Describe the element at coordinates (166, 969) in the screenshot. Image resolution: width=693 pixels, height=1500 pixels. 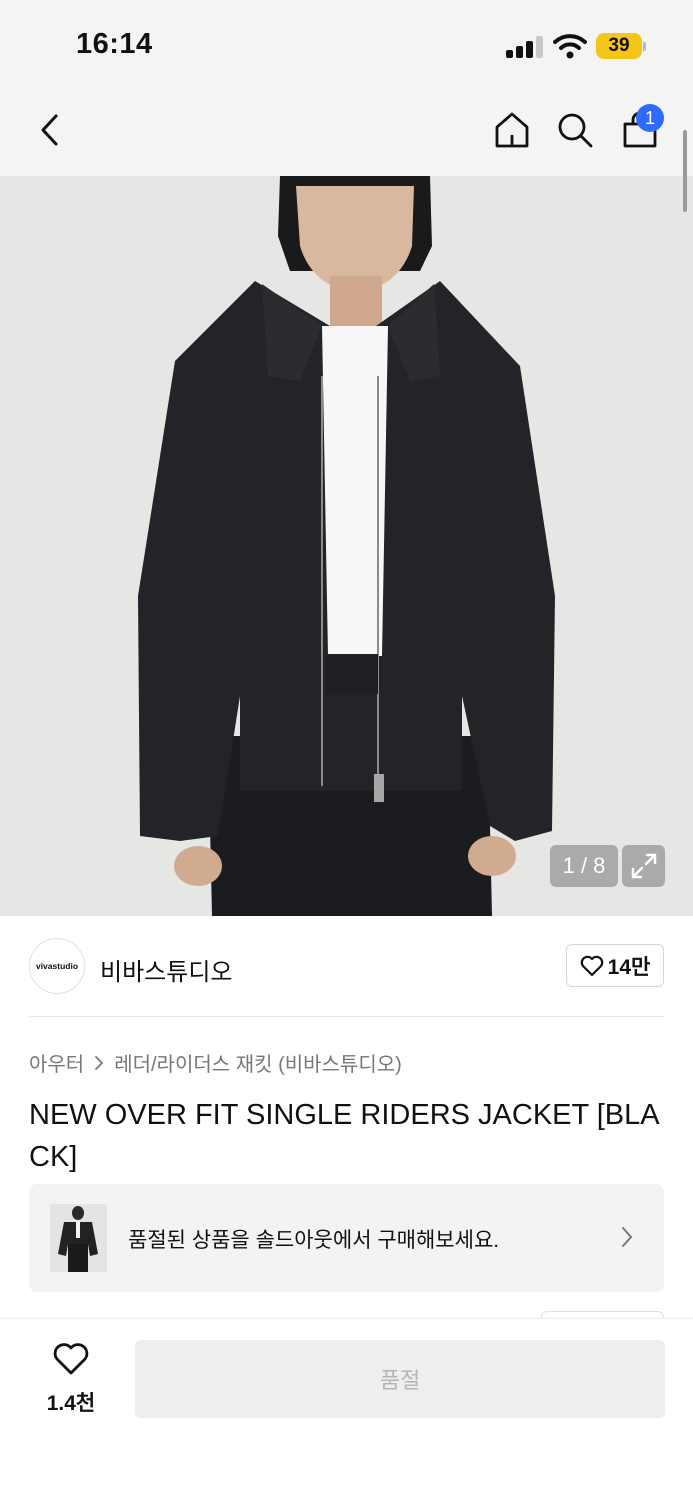
I see `brand-name-link: 비바스튜디오` at that location.